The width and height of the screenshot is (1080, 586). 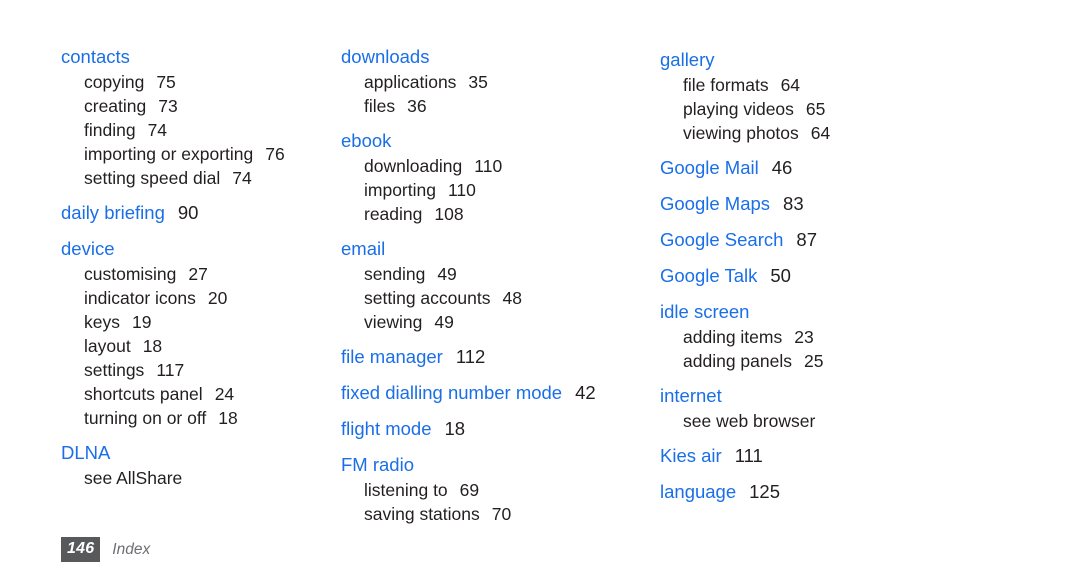 What do you see at coordinates (449, 214) in the screenshot?
I see `index-entry-page-number: 108` at bounding box center [449, 214].